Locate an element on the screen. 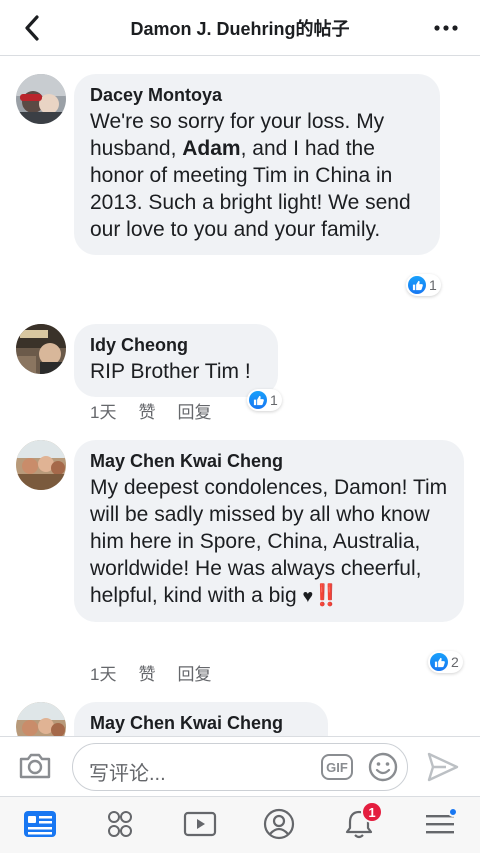 Image resolution: width=480 pixels, height=853 pixels. tab-news-feed is located at coordinates (40, 824).